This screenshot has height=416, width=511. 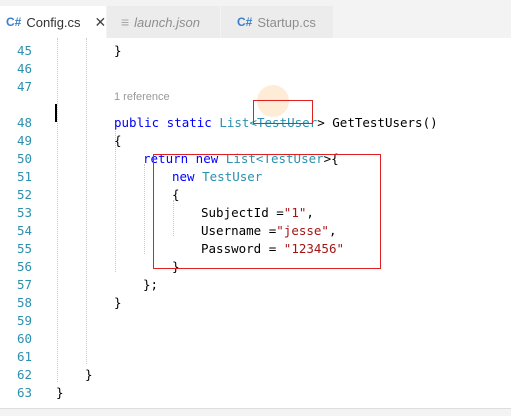 What do you see at coordinates (24, 158) in the screenshot?
I see `line-number: 50` at bounding box center [24, 158].